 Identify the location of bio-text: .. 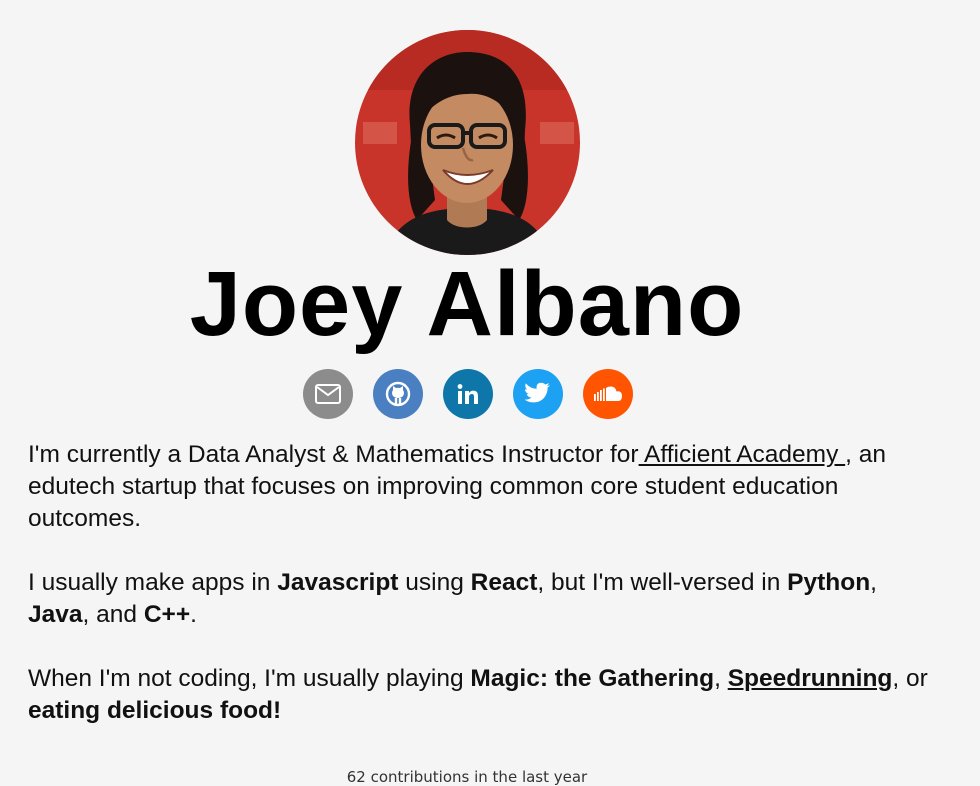
(193, 614).